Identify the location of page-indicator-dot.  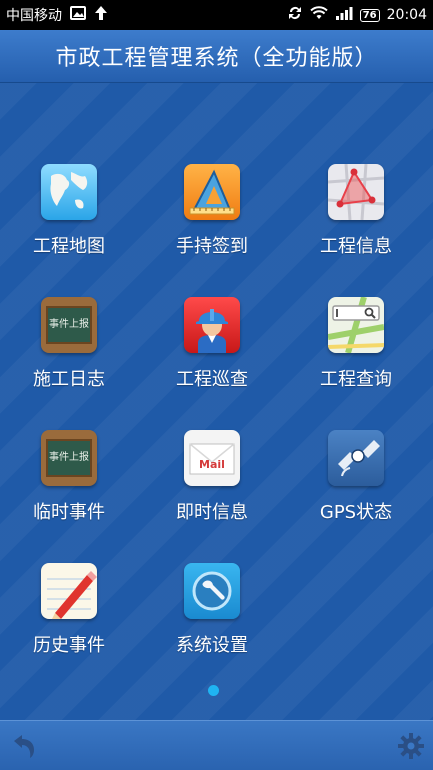
(213, 690).